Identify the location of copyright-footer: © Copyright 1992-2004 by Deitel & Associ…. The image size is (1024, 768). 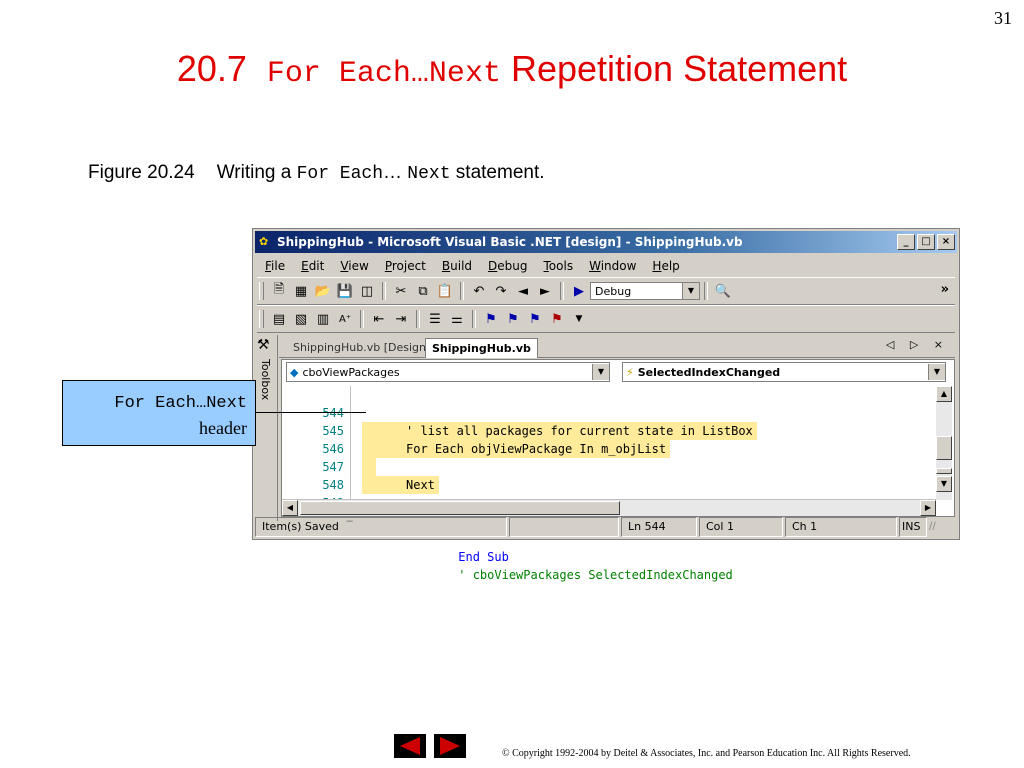
(706, 753).